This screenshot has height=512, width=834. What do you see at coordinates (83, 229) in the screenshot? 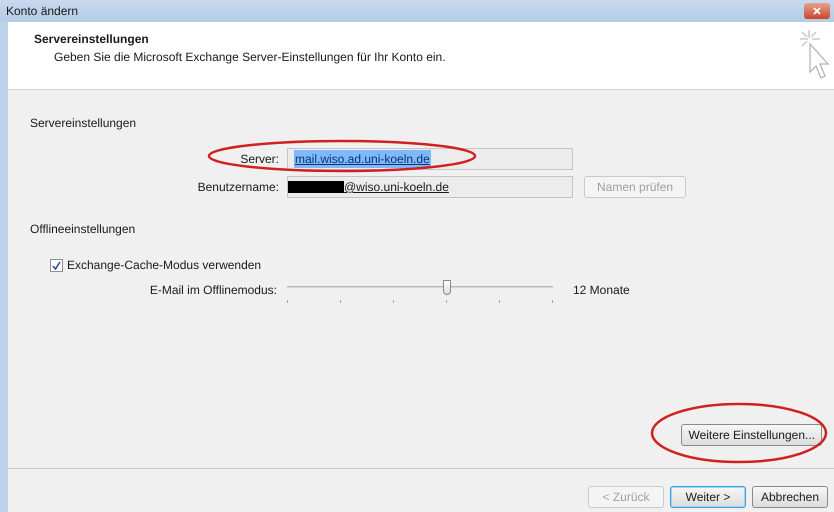
I see `section-heading: Offlineeinstellungen` at bounding box center [83, 229].